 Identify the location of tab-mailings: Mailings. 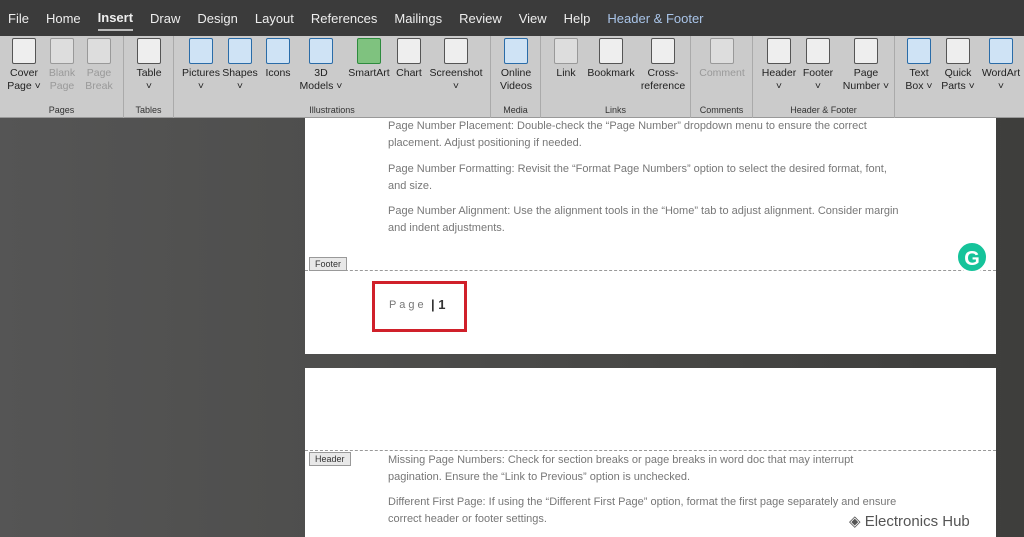
(418, 18).